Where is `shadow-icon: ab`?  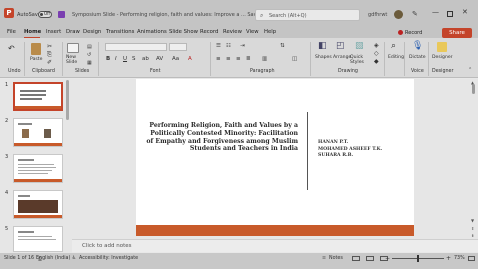
shadow-icon: ab is located at coordinates (145, 59).